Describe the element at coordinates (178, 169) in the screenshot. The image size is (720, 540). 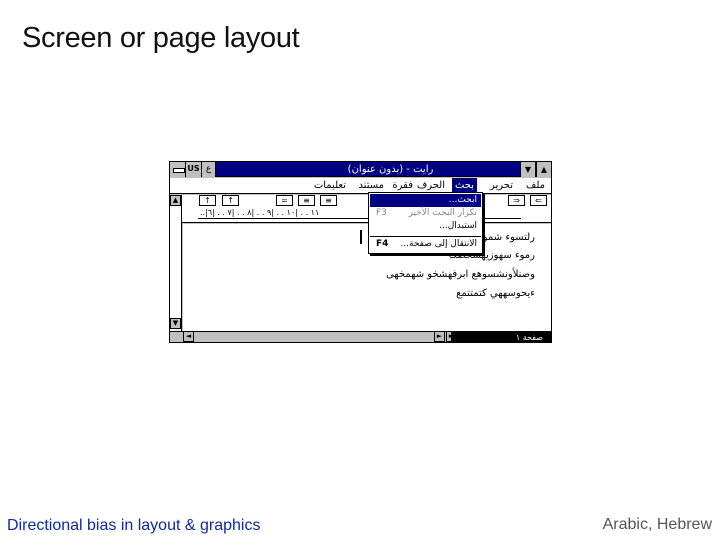
I see `system-menu-button` at that location.